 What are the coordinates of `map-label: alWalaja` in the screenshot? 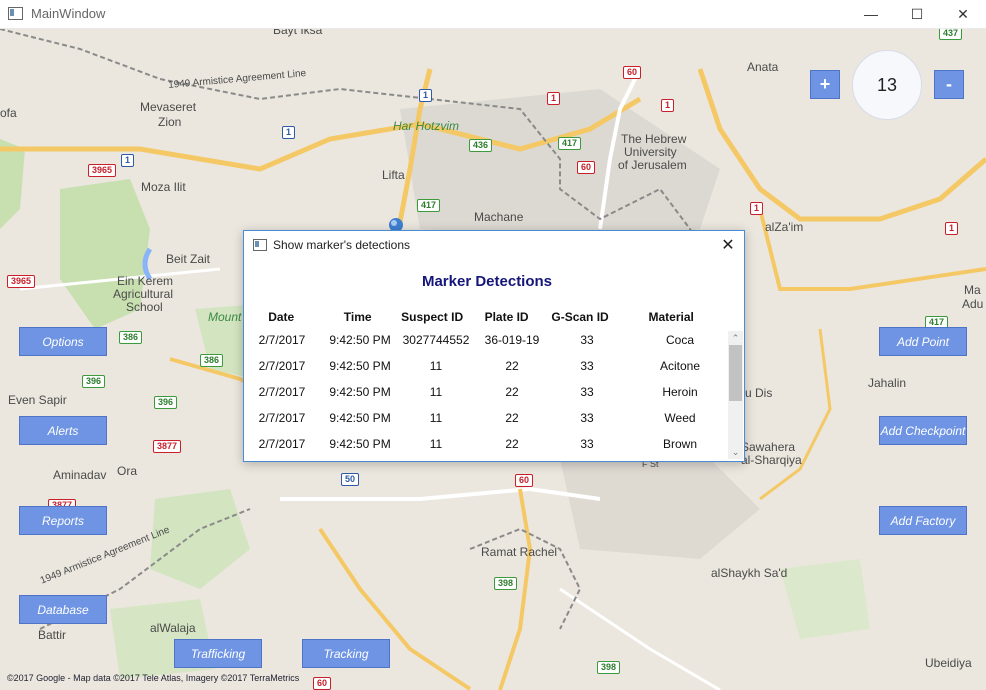 It's located at (173, 628).